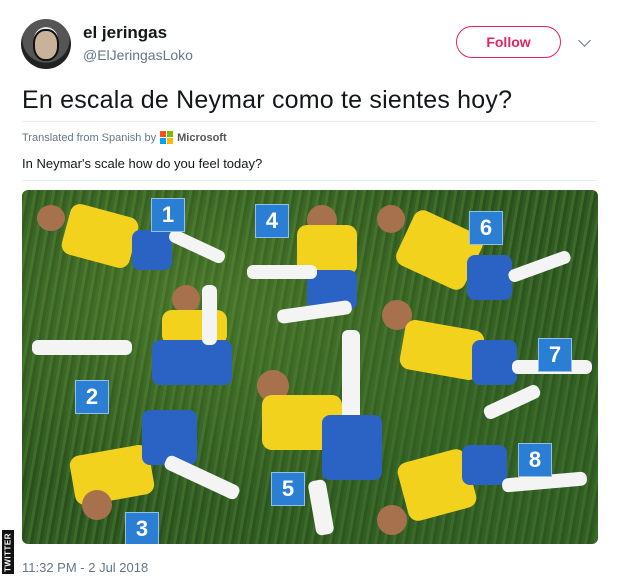  What do you see at coordinates (584, 40) in the screenshot?
I see `chevron-down-icon` at bounding box center [584, 40].